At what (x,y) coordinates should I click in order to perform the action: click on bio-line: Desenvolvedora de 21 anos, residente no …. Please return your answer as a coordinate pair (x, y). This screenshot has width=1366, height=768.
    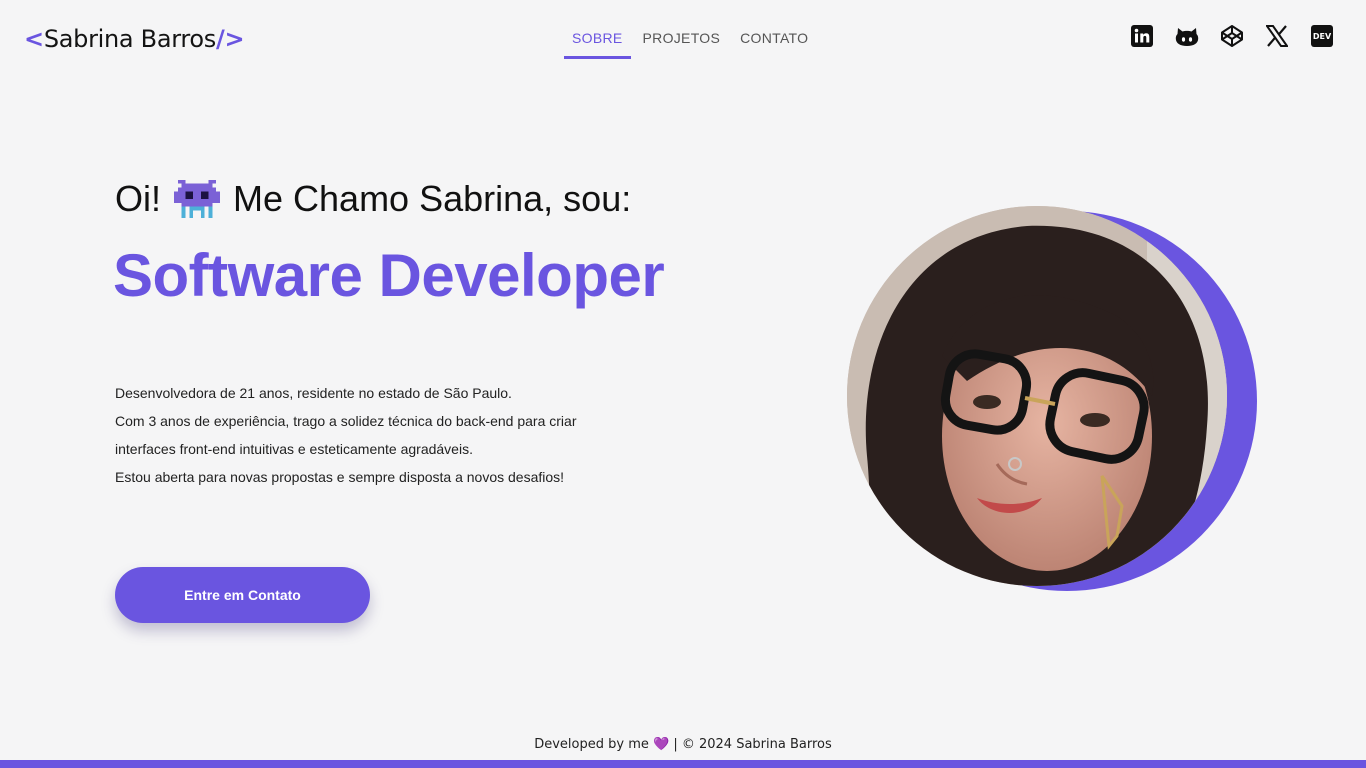
    Looking at the image, I should click on (313, 393).